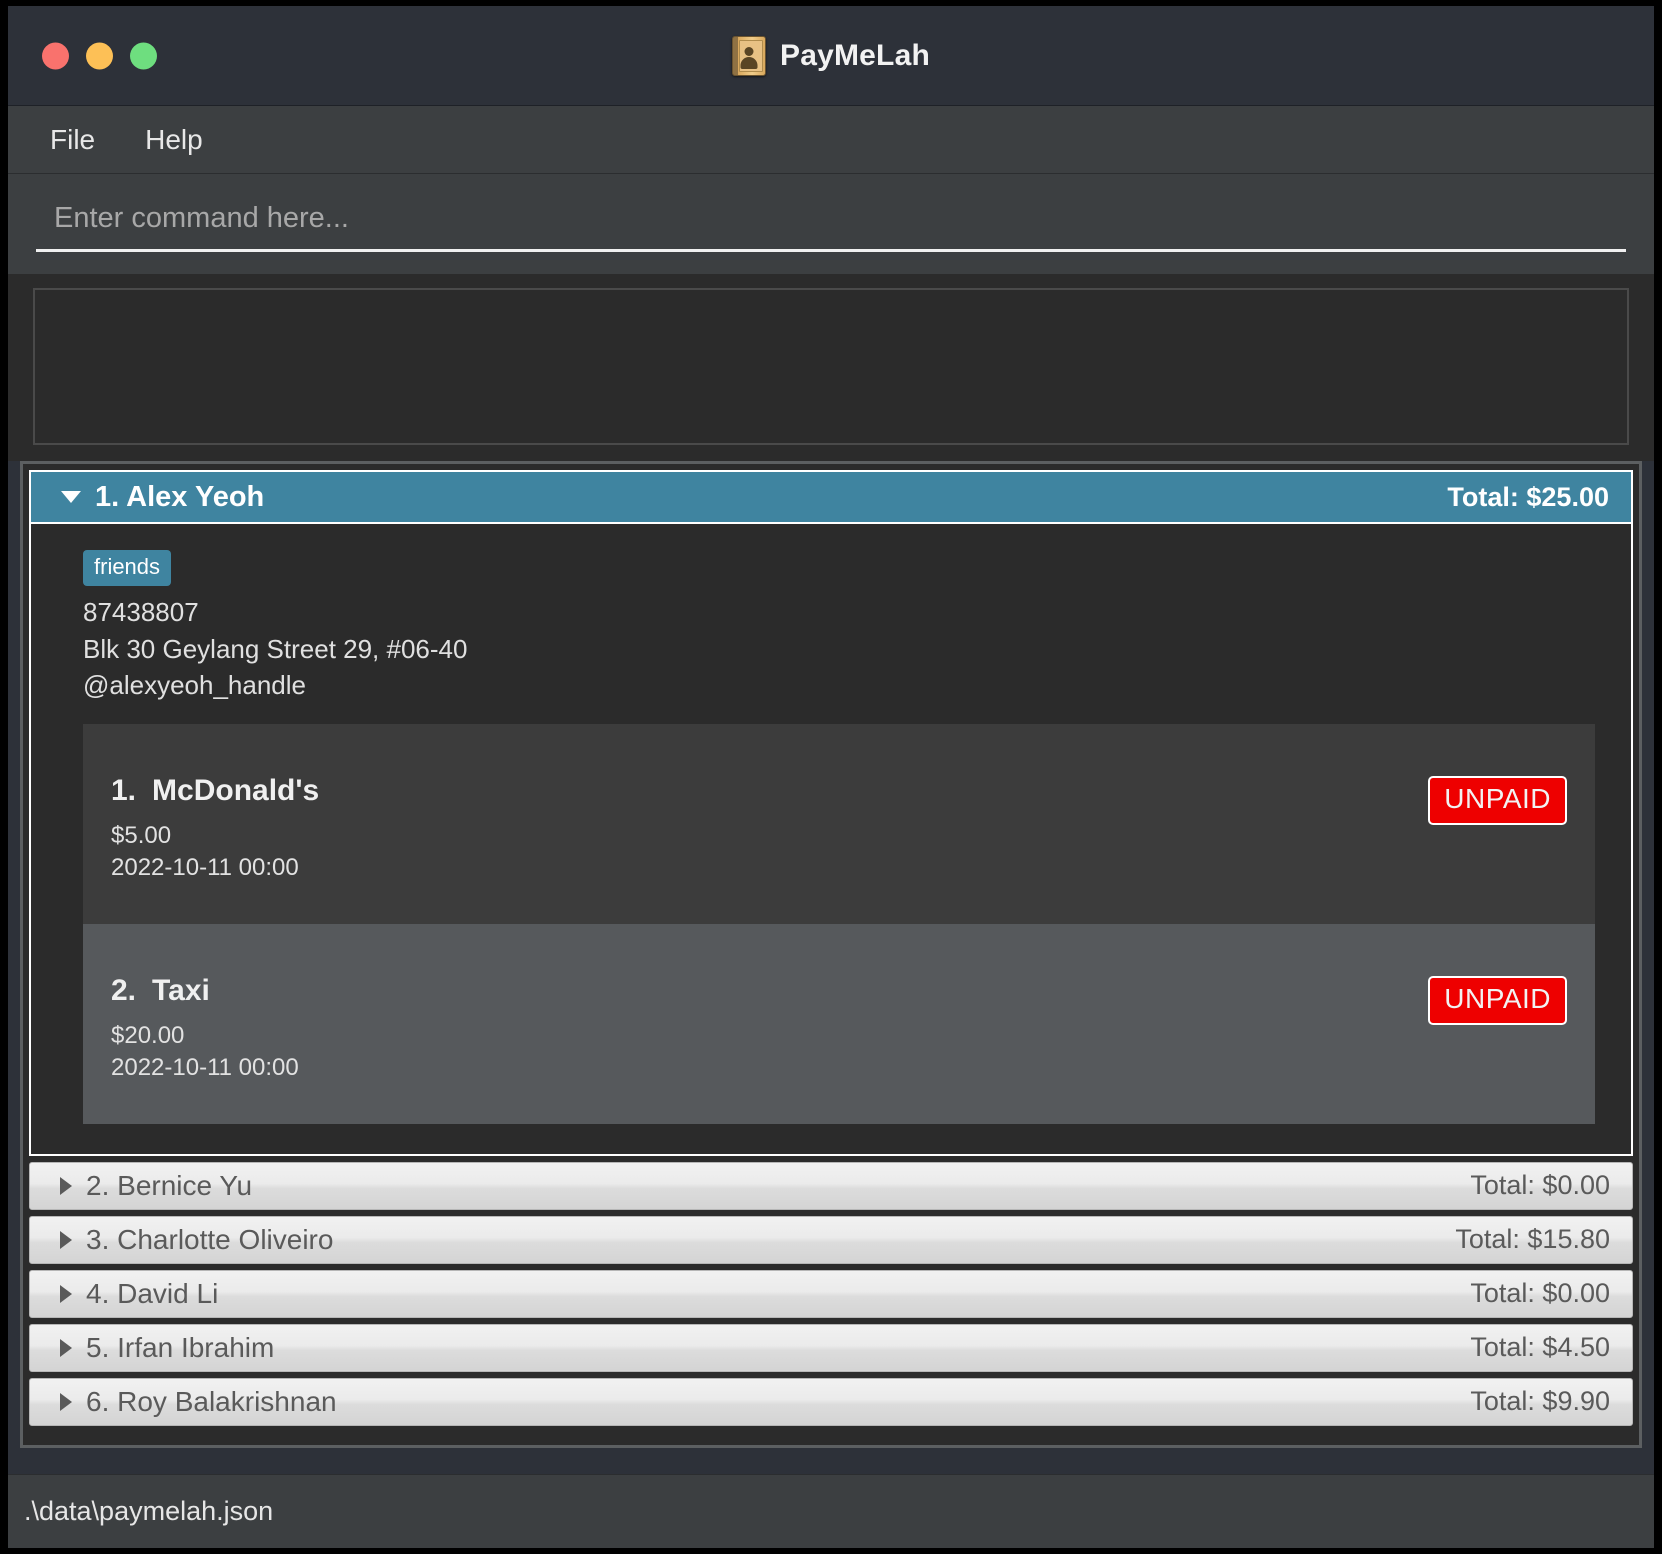 The height and width of the screenshot is (1554, 1662). What do you see at coordinates (769, 1018) in the screenshot?
I see `bill-content: 2. Taxi $20.00 2022-10-11 00:00` at bounding box center [769, 1018].